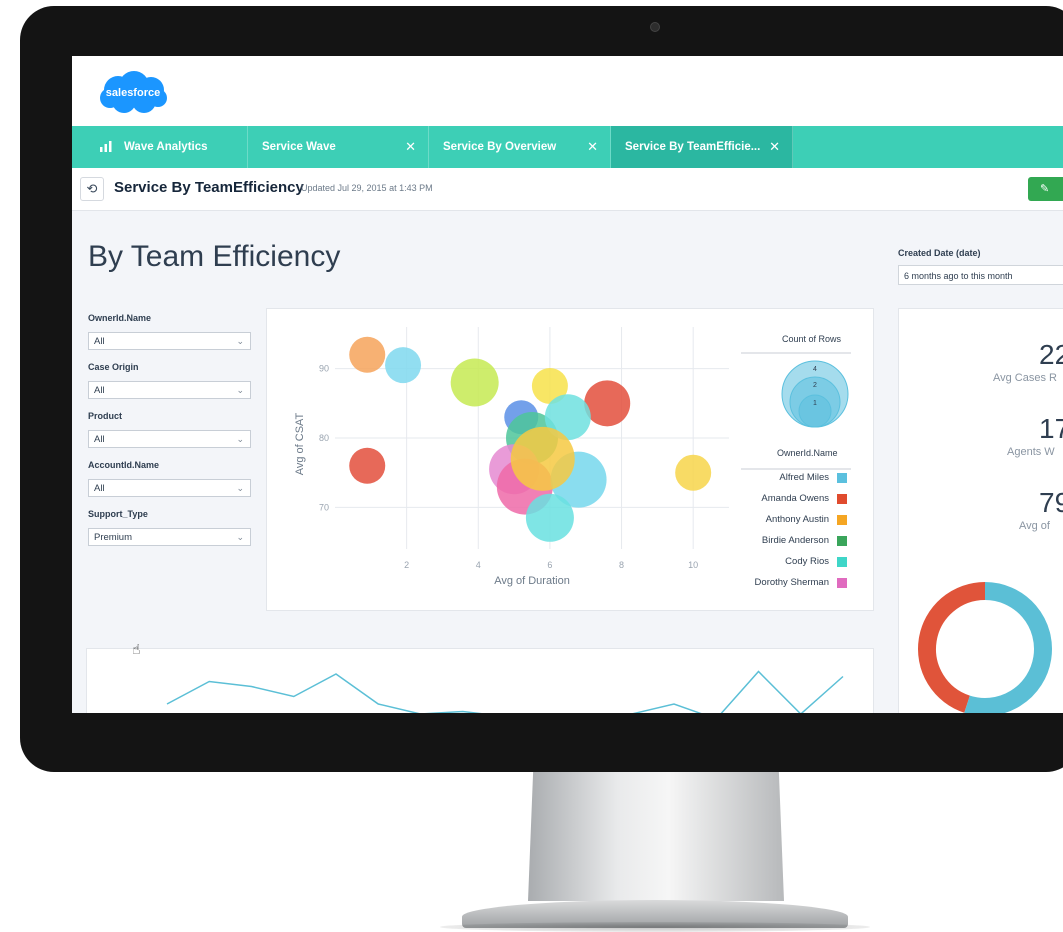 The height and width of the screenshot is (932, 1063). Describe the element at coordinates (500, 147) in the screenshot. I see `tab-label: Service By Overview` at that location.